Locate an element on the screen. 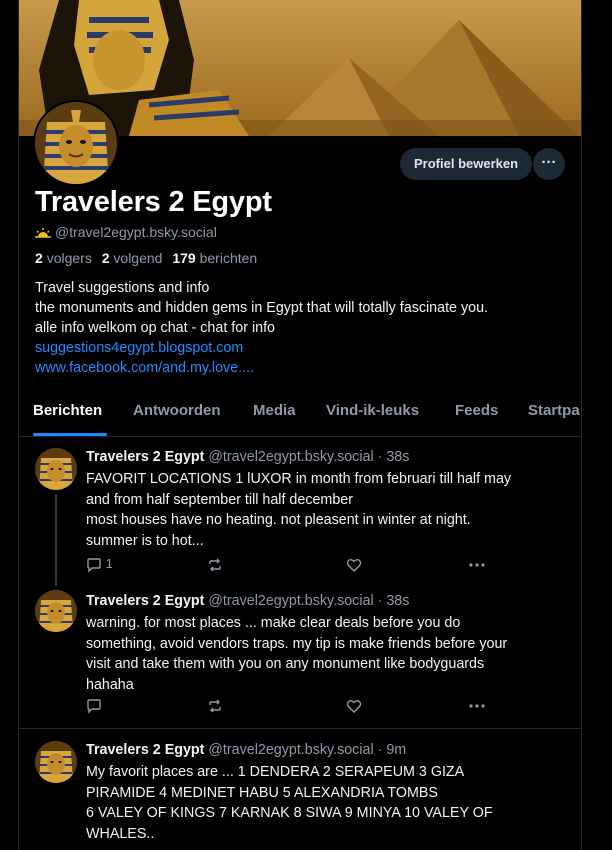  followers-link: 2 volgers is located at coordinates (63, 258).